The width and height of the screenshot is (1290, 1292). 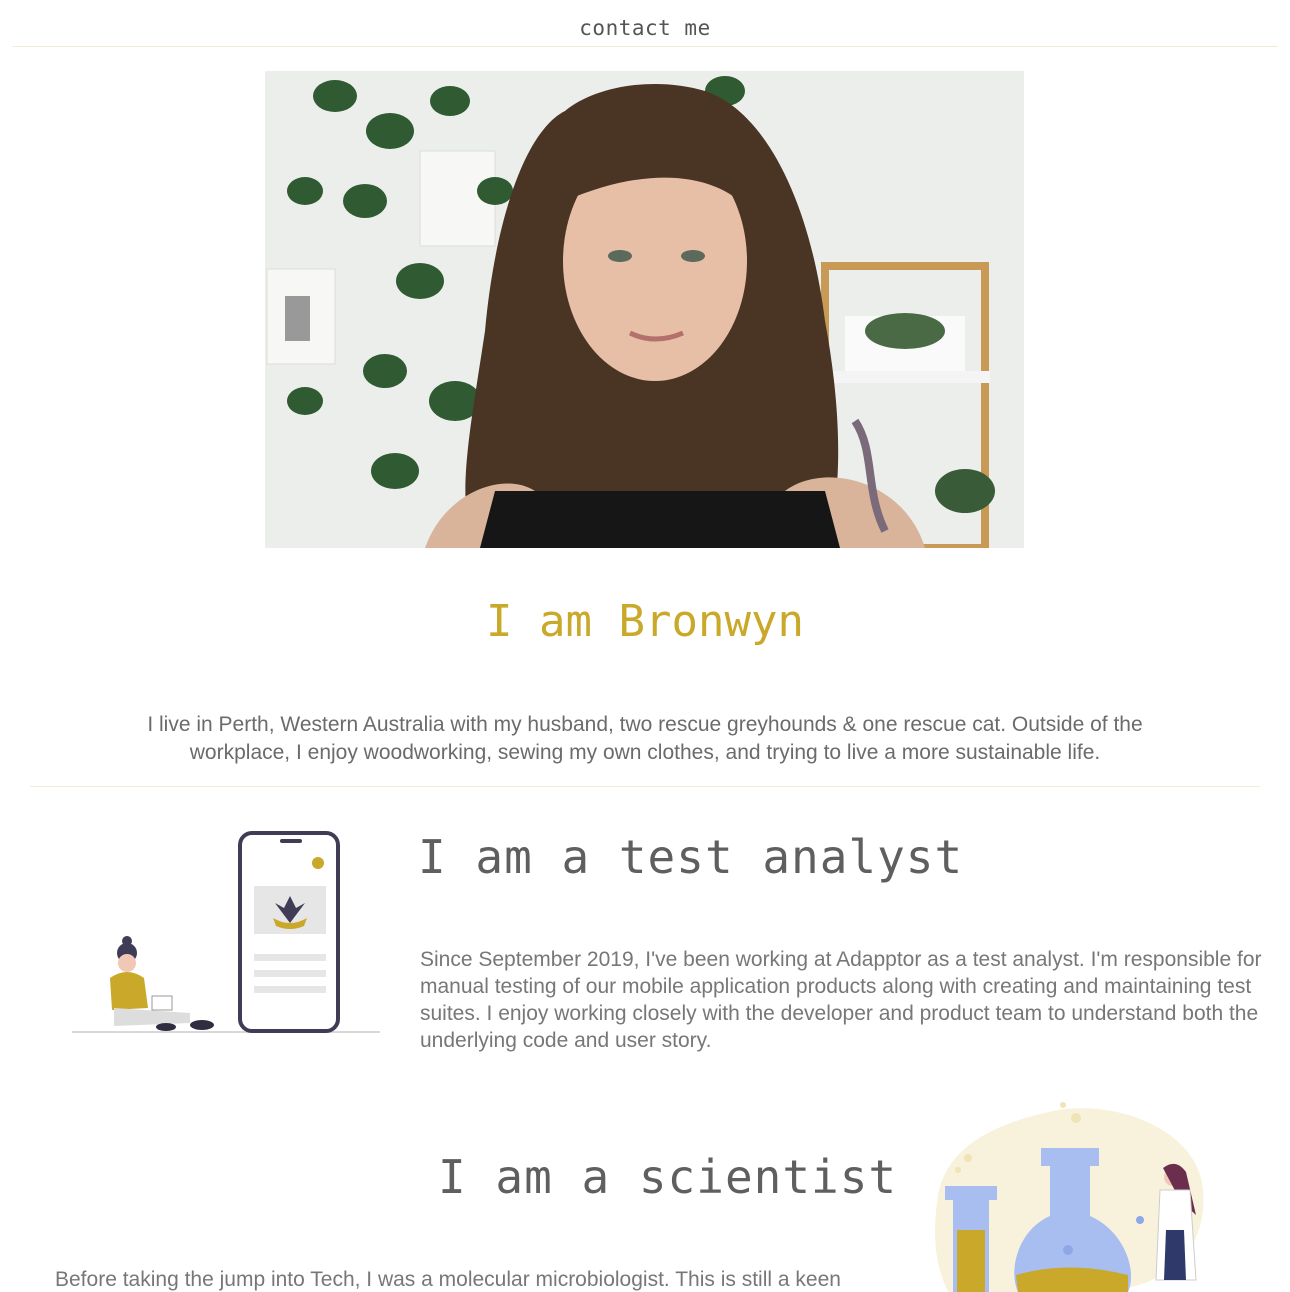 I want to click on intro-title: I am Bronwyn, so click(x=645, y=621).